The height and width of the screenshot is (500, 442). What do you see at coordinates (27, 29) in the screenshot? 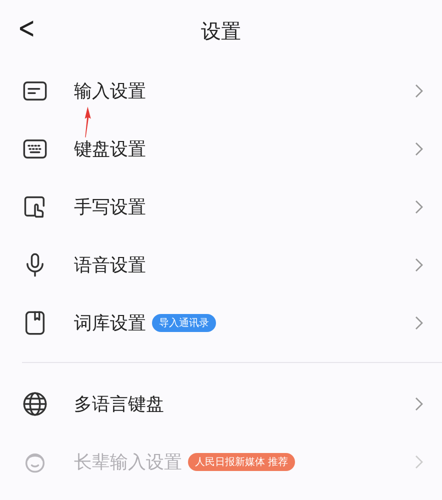
I see `back-button: <` at bounding box center [27, 29].